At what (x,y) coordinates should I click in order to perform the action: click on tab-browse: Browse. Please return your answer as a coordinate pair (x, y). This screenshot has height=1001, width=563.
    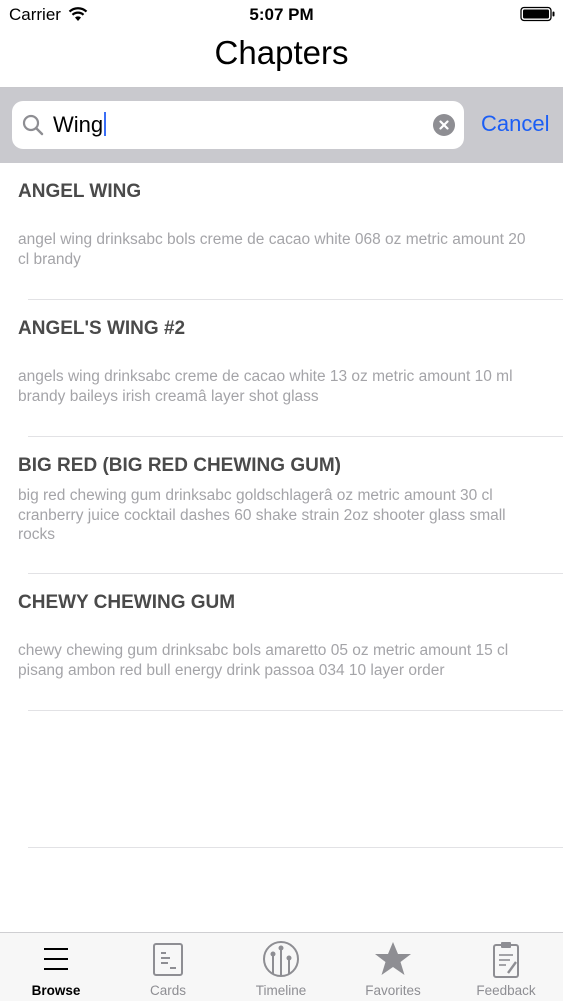
    Looking at the image, I should click on (56, 967).